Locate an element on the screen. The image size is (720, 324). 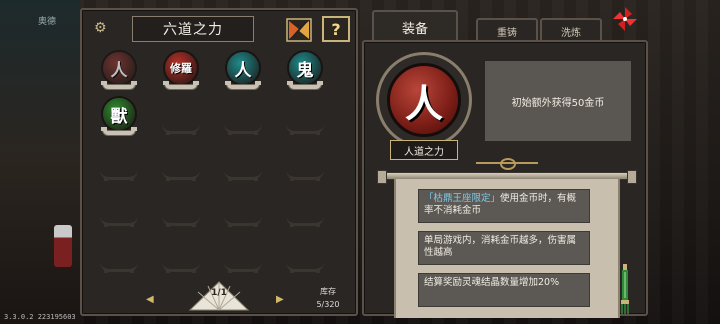
orb-description: 初始额外获得50金币 is located at coordinates (558, 101).